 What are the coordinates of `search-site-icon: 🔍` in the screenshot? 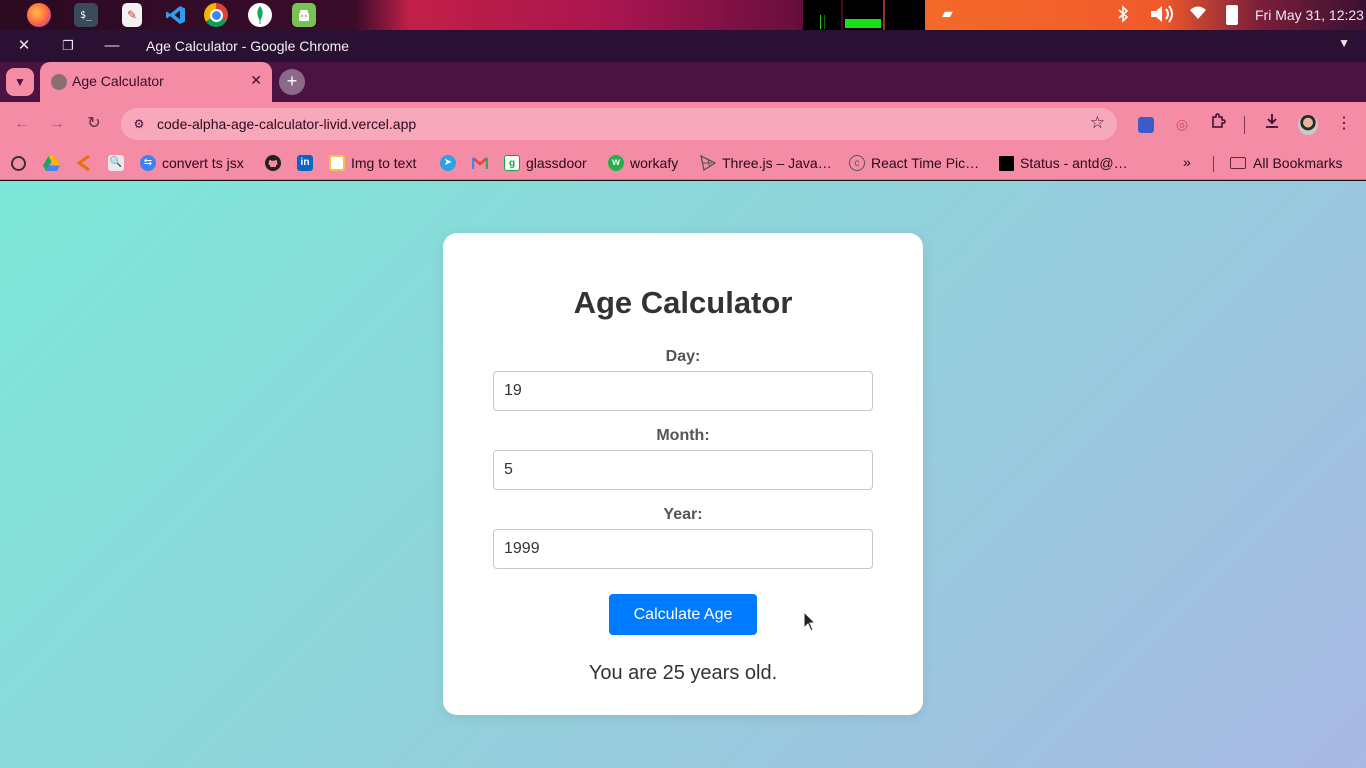 It's located at (116, 163).